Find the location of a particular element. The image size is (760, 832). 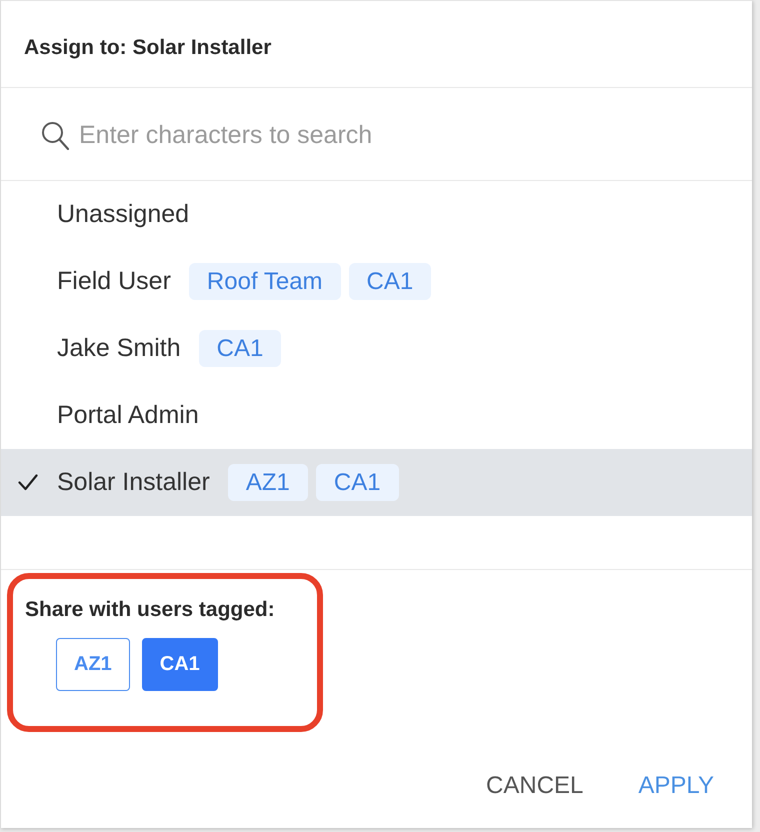

tag-toggle: CA1 is located at coordinates (180, 664).